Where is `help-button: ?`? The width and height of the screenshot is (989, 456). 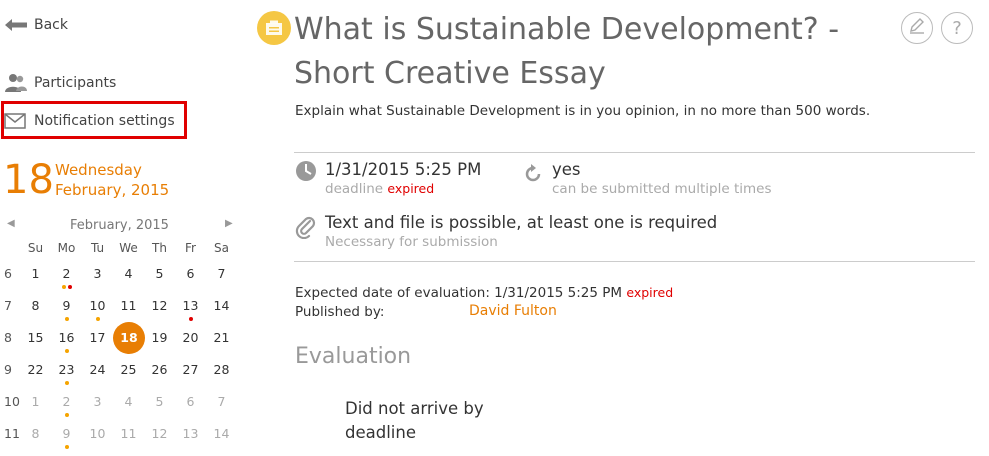
help-button: ? is located at coordinates (957, 28).